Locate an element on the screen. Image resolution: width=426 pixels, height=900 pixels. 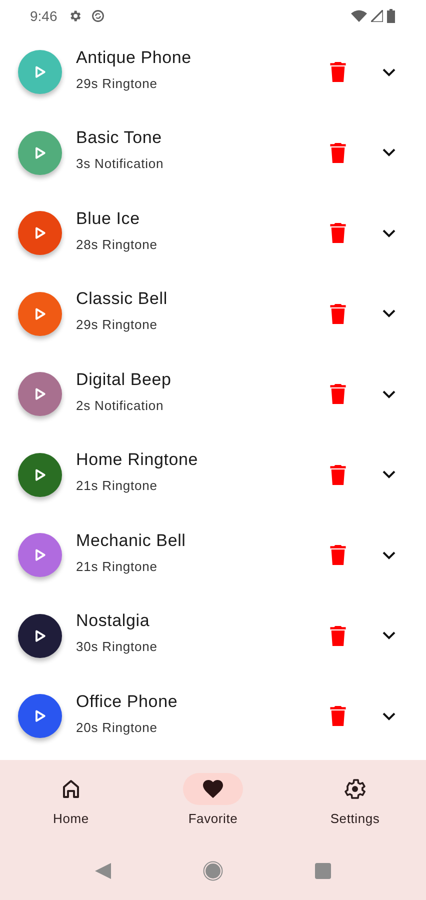
wifi-icon is located at coordinates (359, 16).